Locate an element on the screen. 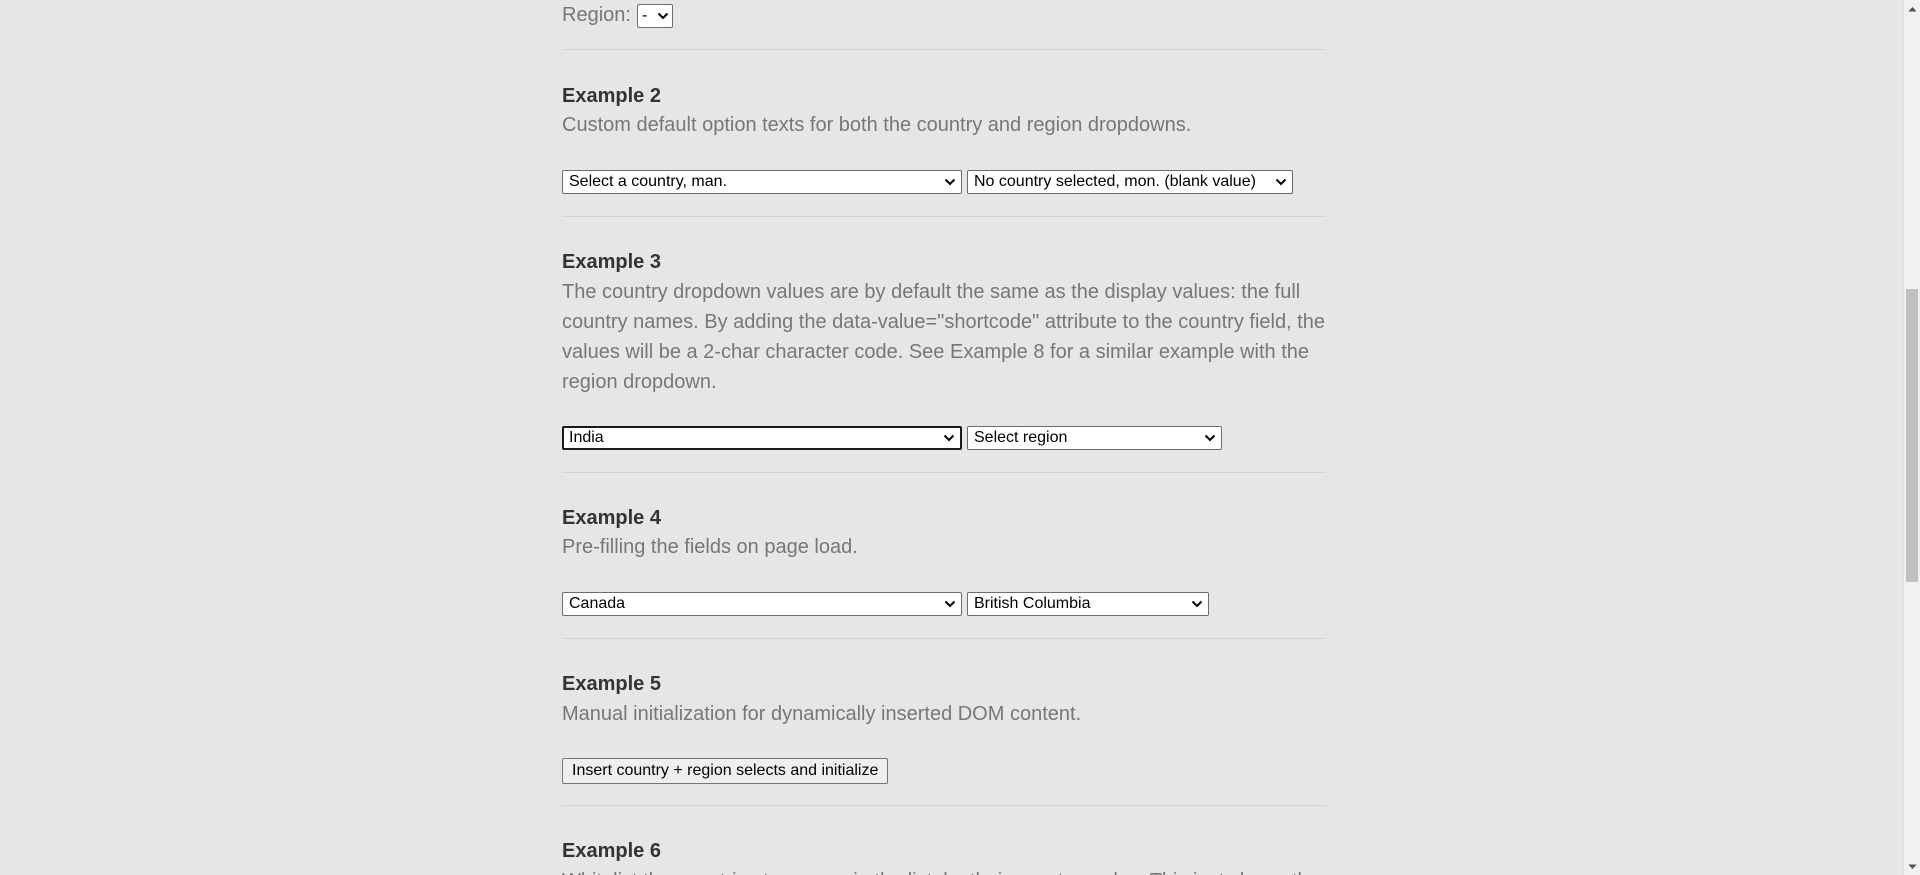 The image size is (1920, 875). example2-country-select: Select a country, man. is located at coordinates (762, 182).